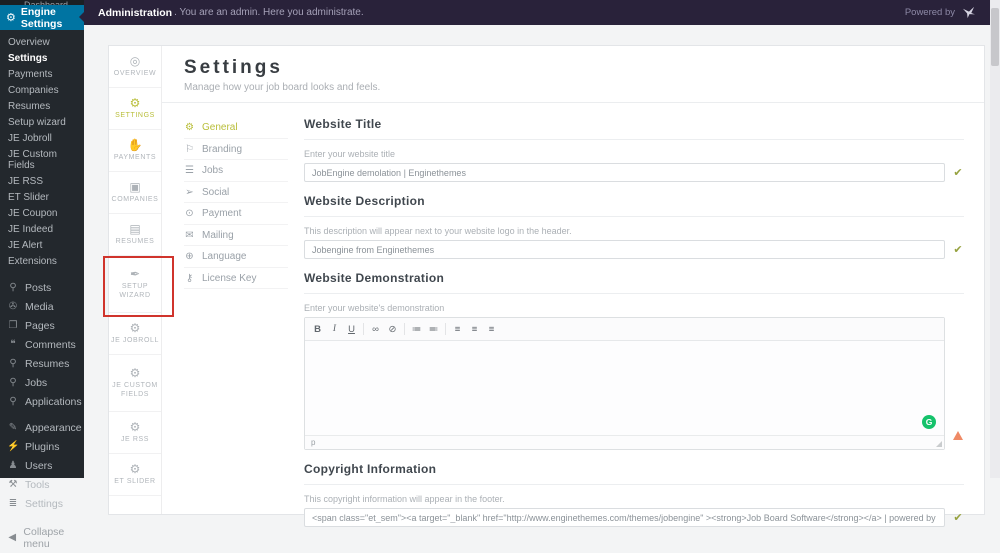  Describe the element at coordinates (189, 278) in the screenshot. I see `key-icon: ⚷` at that location.